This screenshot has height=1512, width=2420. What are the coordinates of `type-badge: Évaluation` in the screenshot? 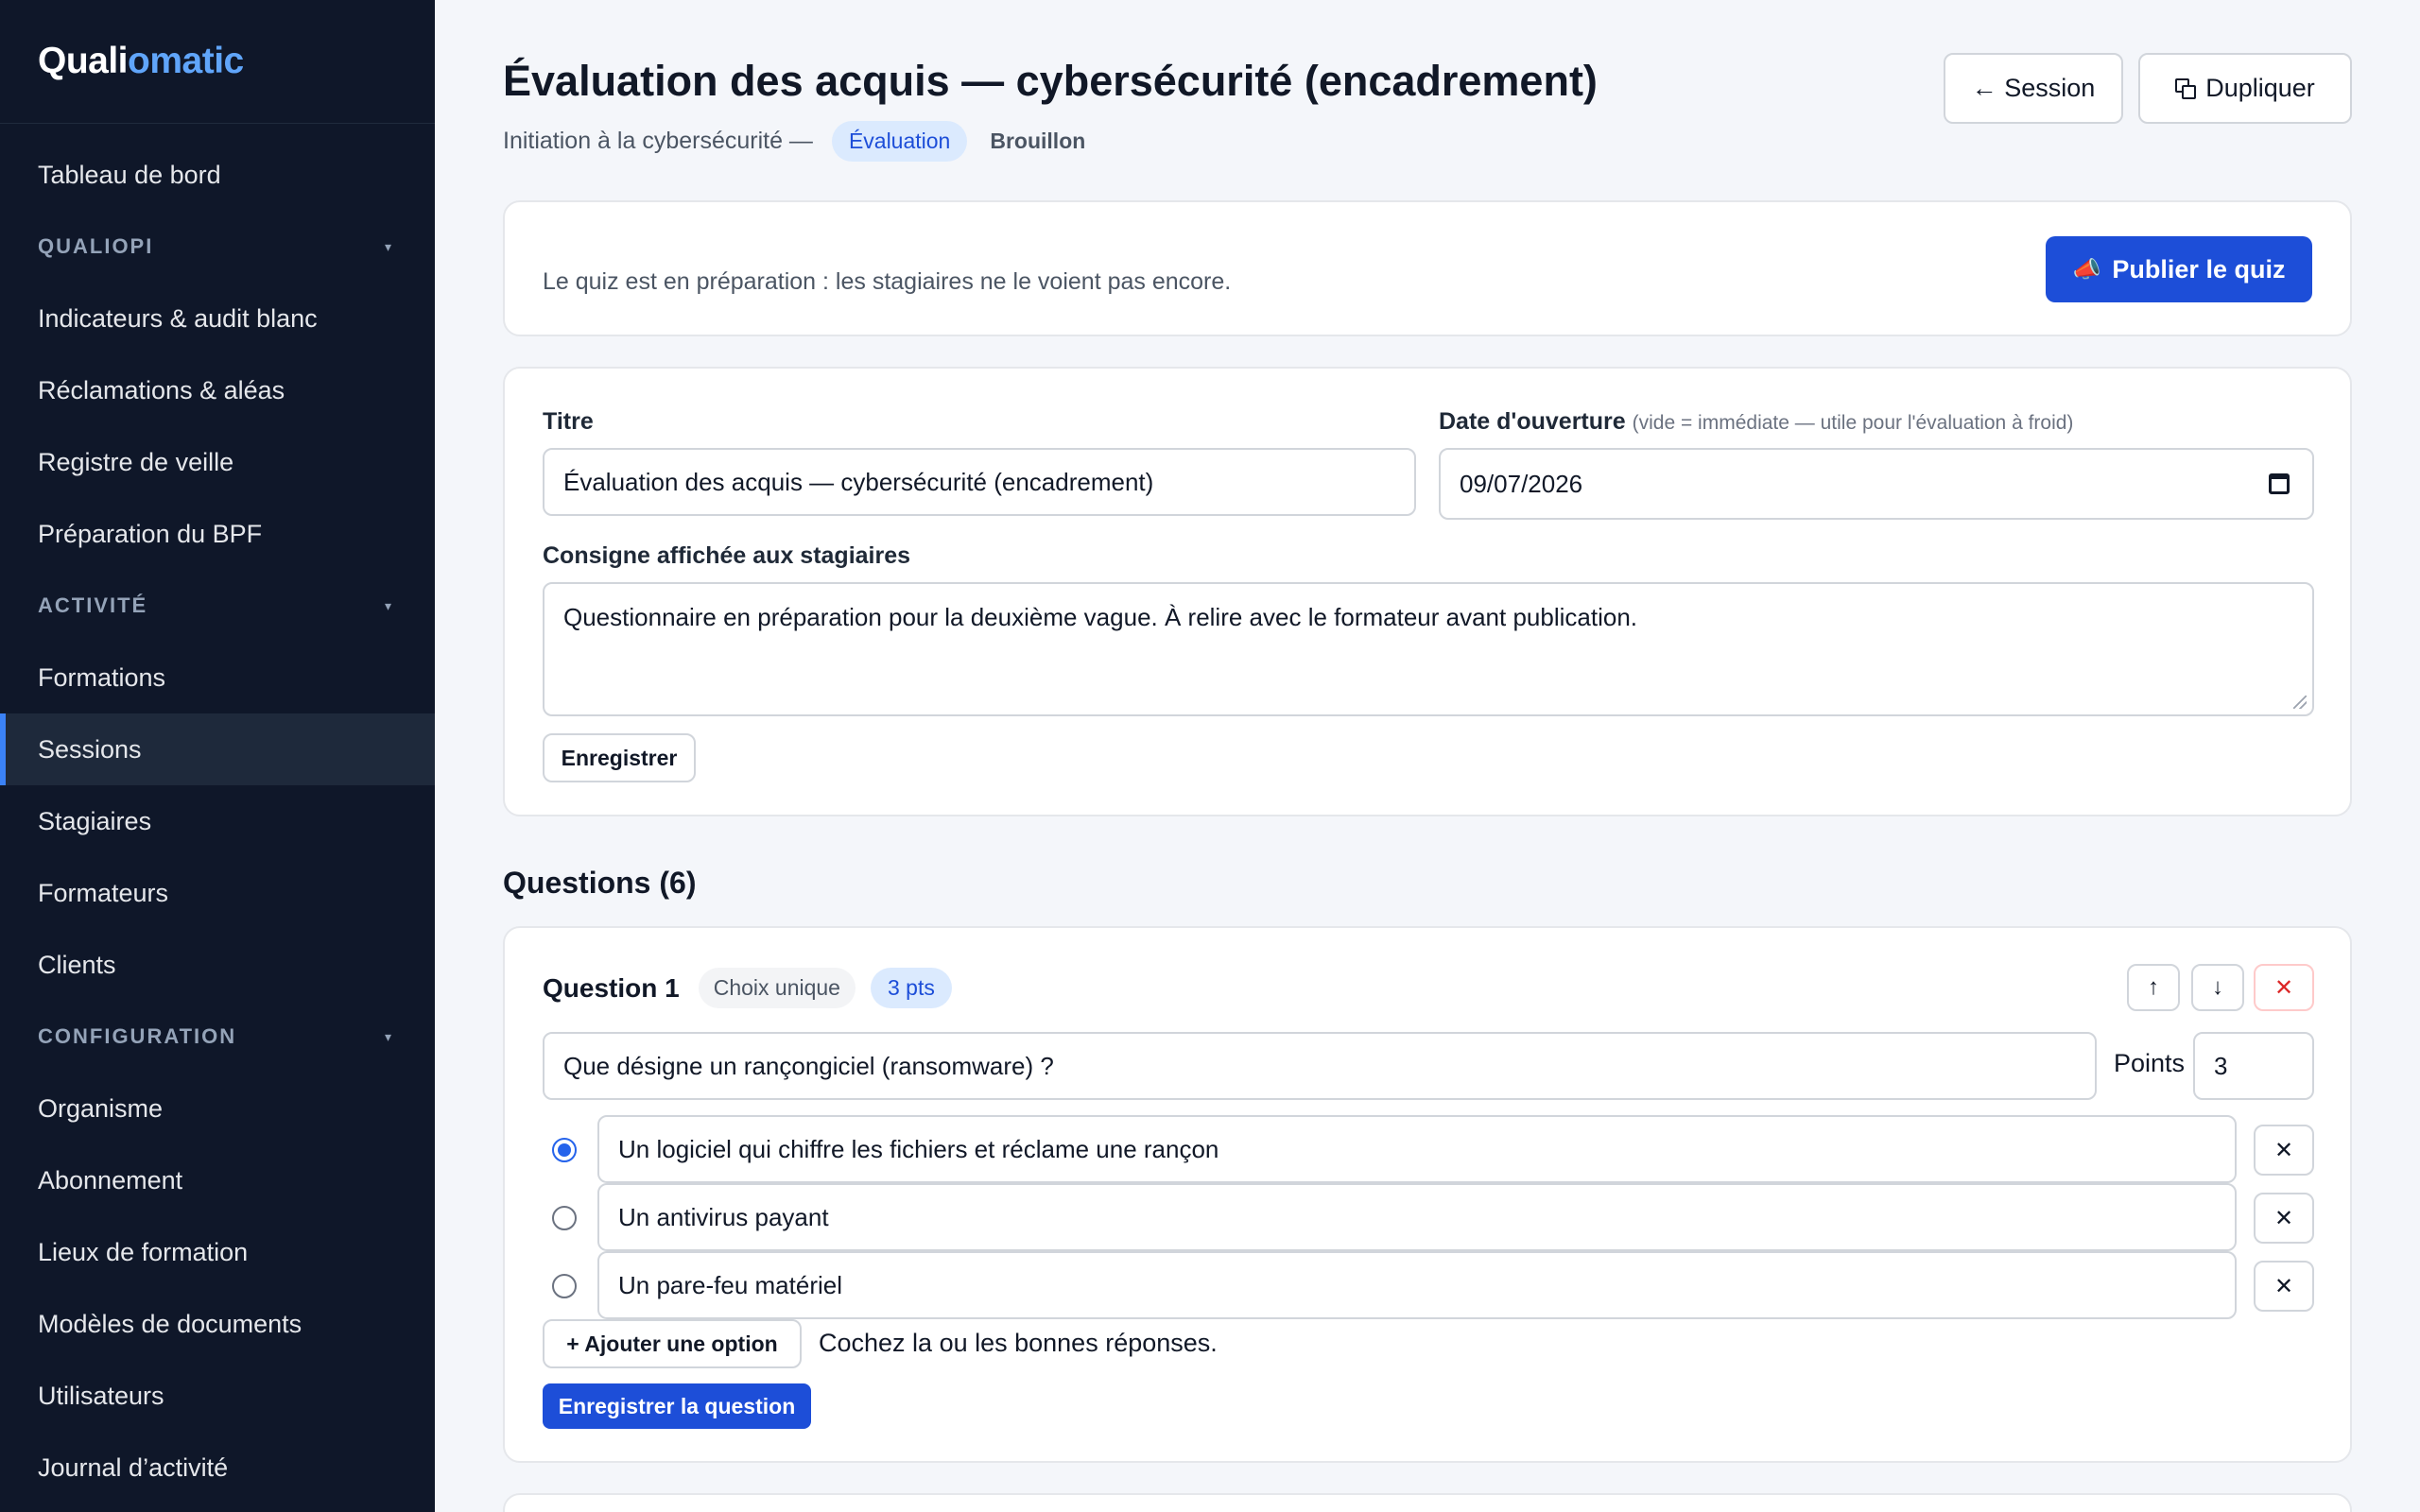 It's located at (899, 141).